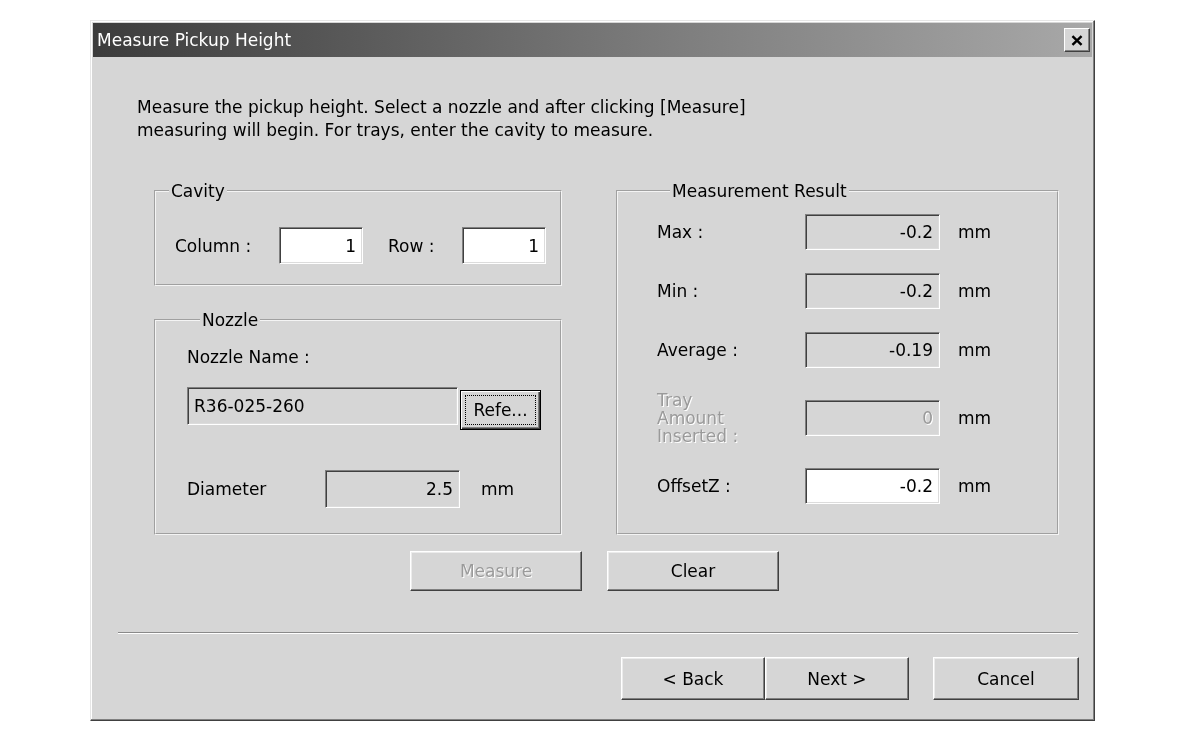  Describe the element at coordinates (759, 191) in the screenshot. I see `group-title: Measurement Result` at that location.